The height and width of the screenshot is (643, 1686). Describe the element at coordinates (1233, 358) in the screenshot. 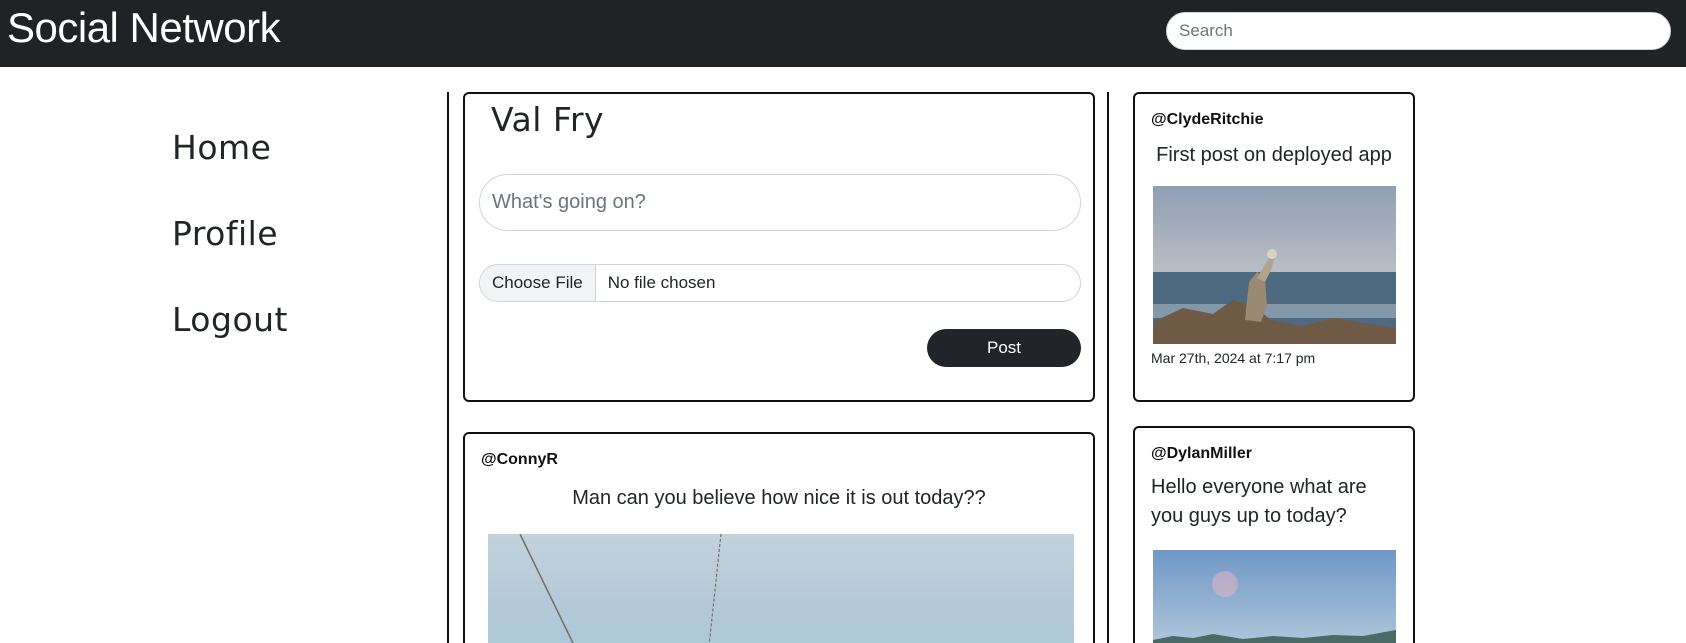

I see `post-timestamp: Mar 27th, 2024 at 7:17 pm` at that location.